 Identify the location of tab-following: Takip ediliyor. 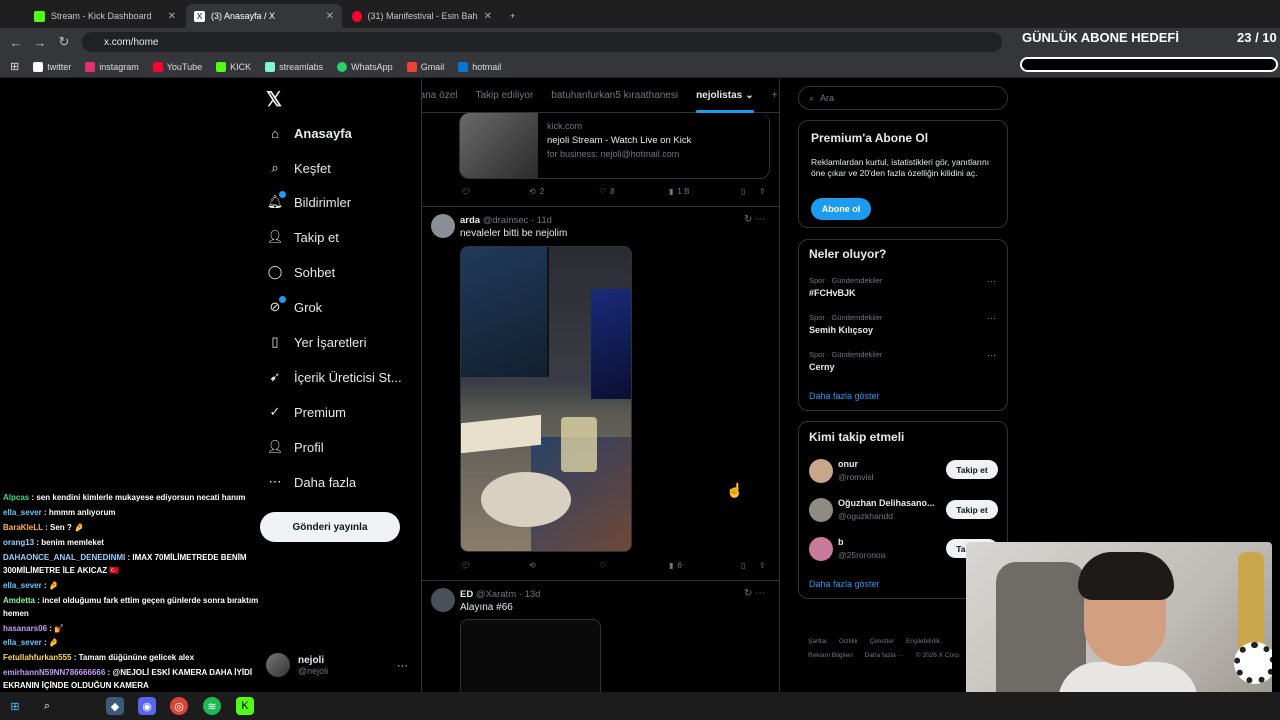
(504, 96).